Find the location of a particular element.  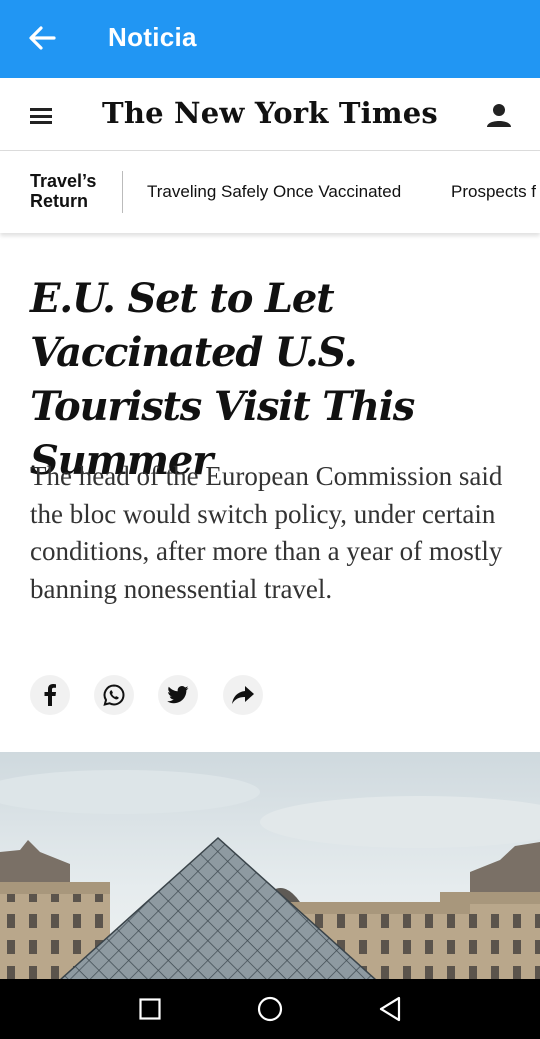

section-label: Travel’s Return is located at coordinates (63, 191).